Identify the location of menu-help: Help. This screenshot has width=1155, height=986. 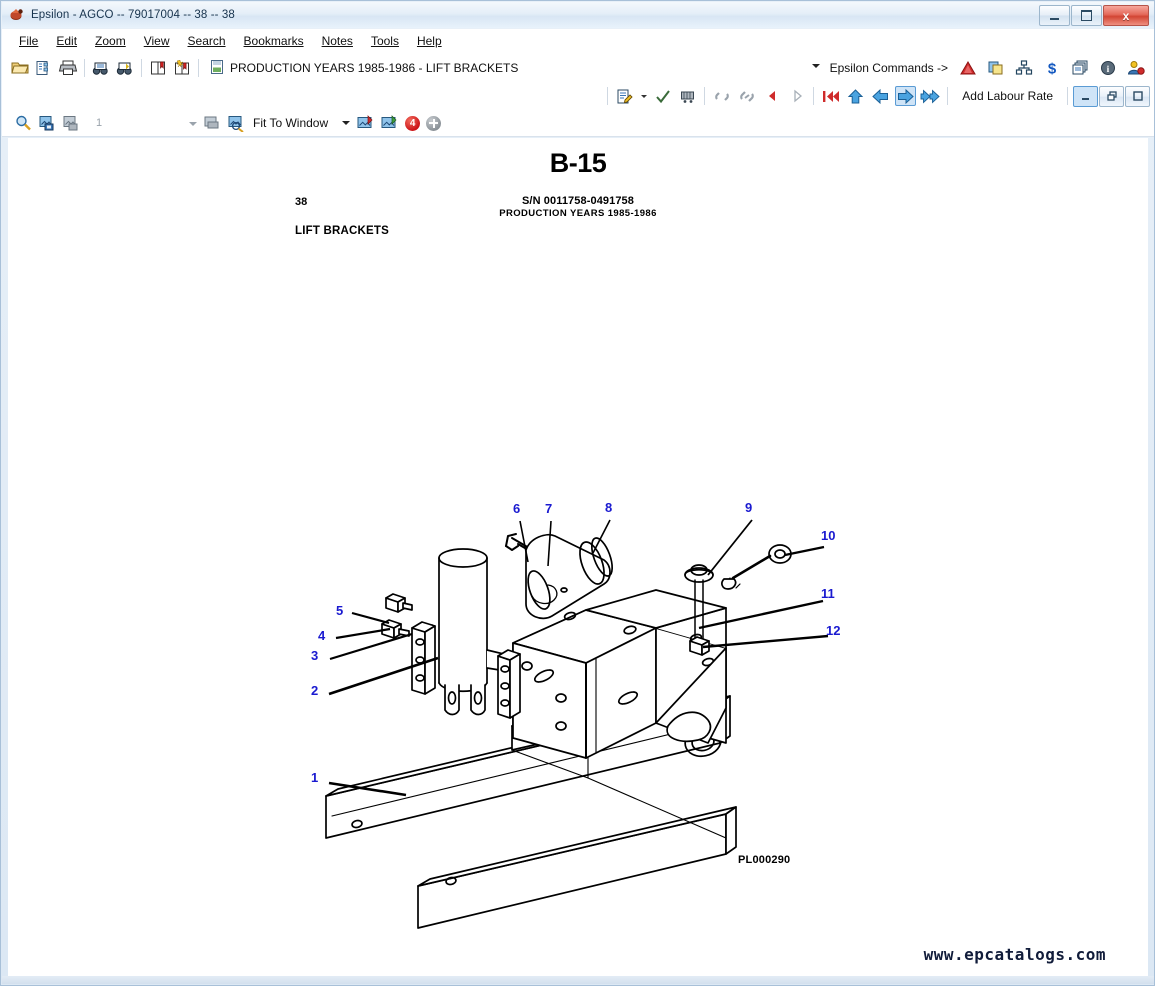
(429, 41).